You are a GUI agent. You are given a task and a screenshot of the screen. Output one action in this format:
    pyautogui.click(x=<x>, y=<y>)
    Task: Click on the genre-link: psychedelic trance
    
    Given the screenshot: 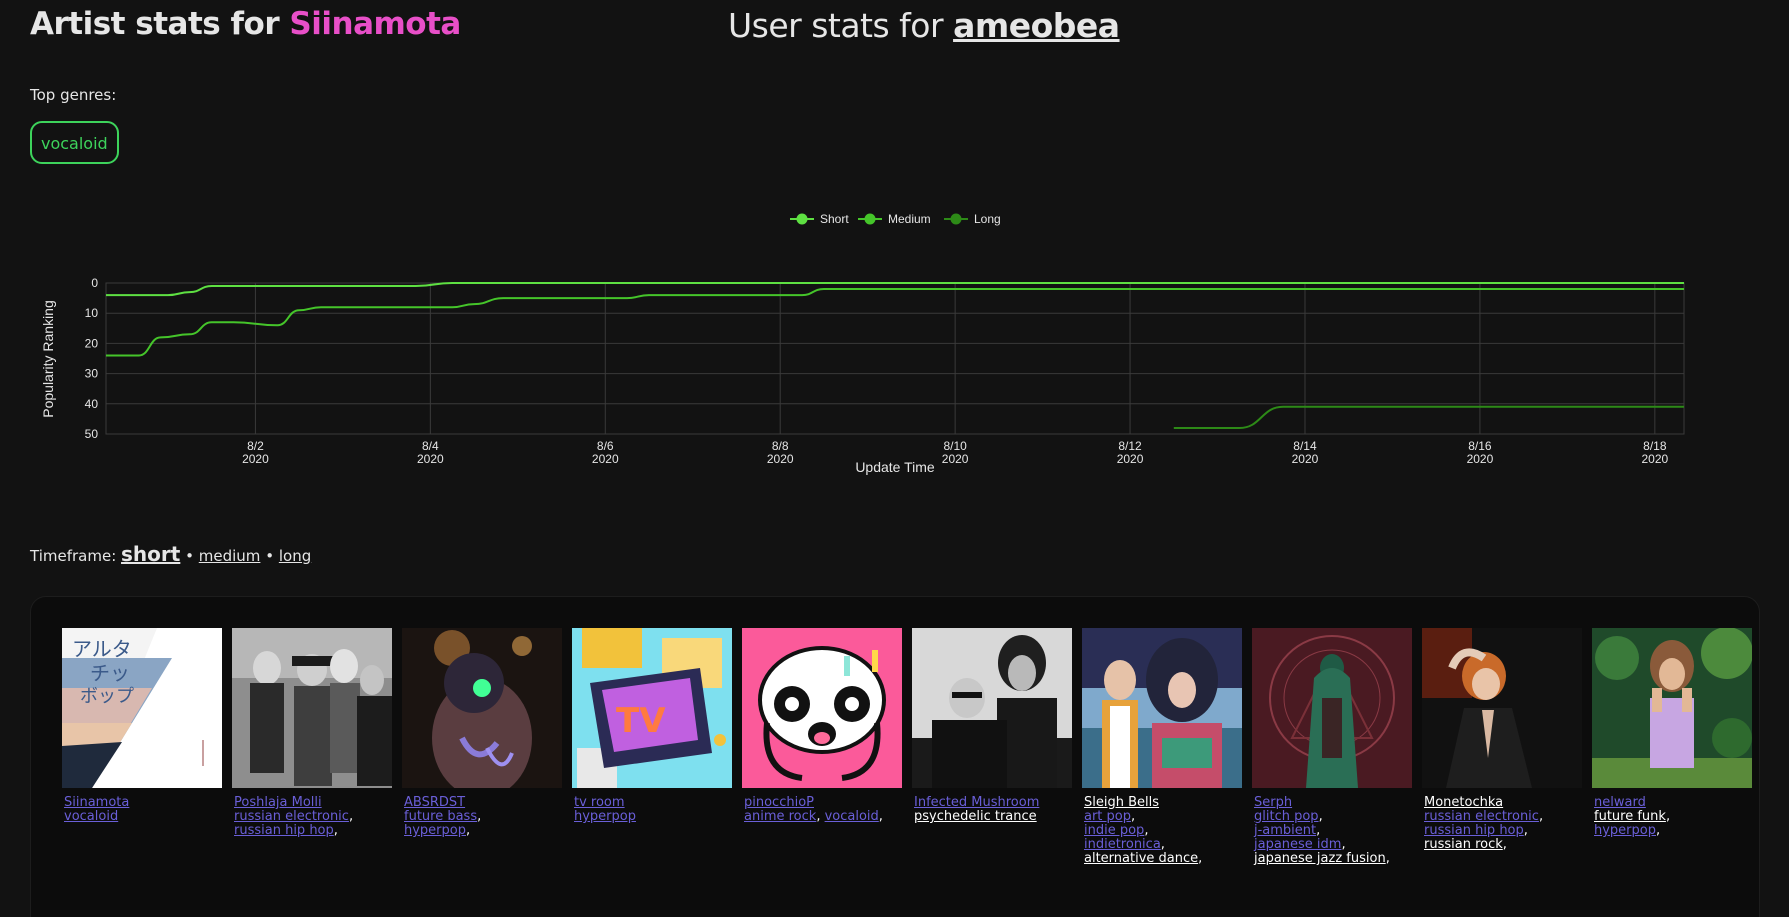 What is the action you would take?
    pyautogui.click(x=975, y=816)
    